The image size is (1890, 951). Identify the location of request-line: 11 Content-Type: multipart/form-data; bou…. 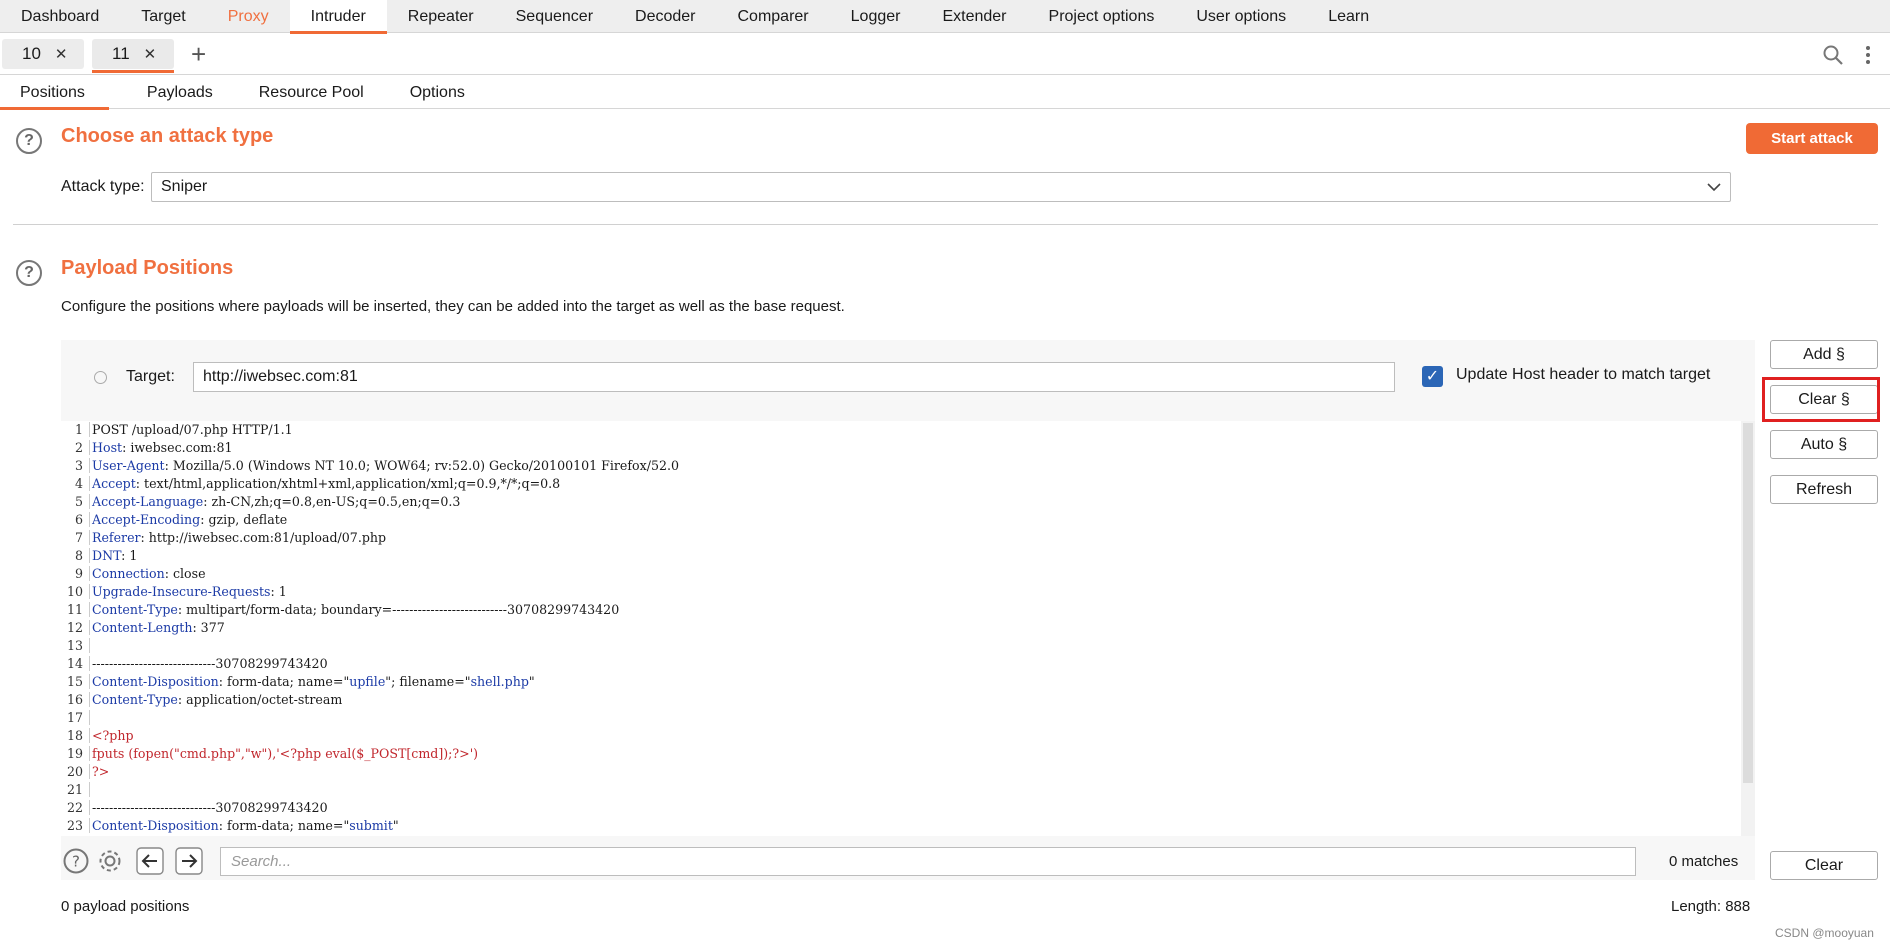
(370, 610).